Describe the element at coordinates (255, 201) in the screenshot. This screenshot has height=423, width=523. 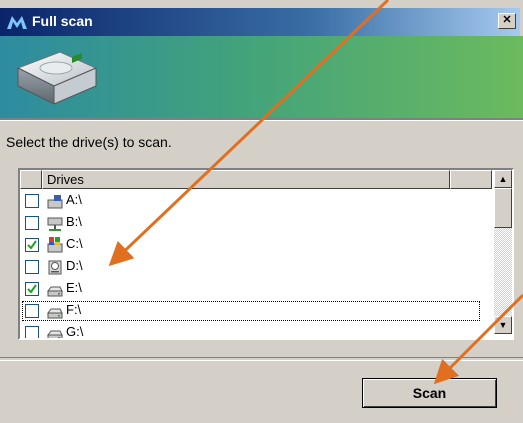
I see `list-item: A:\` at that location.